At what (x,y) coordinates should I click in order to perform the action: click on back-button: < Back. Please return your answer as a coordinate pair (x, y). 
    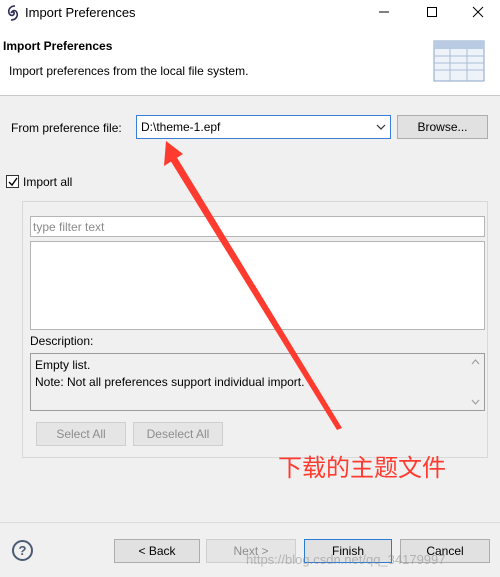
    Looking at the image, I should click on (157, 551).